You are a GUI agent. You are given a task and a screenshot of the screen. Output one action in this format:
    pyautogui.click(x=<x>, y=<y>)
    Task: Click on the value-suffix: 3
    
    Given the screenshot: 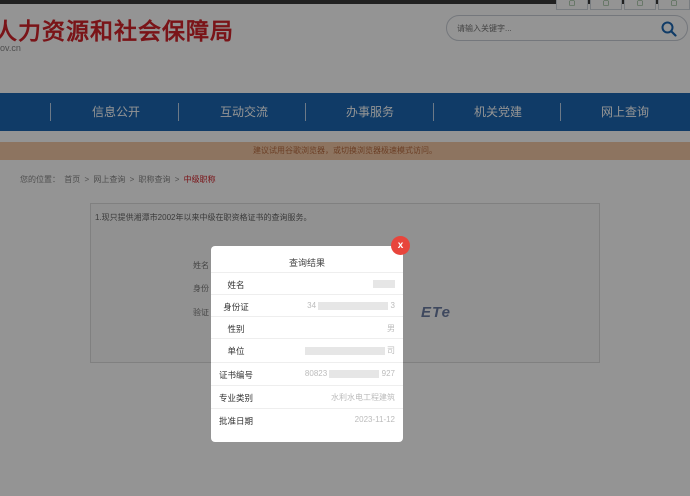 What is the action you would take?
    pyautogui.click(x=392, y=305)
    